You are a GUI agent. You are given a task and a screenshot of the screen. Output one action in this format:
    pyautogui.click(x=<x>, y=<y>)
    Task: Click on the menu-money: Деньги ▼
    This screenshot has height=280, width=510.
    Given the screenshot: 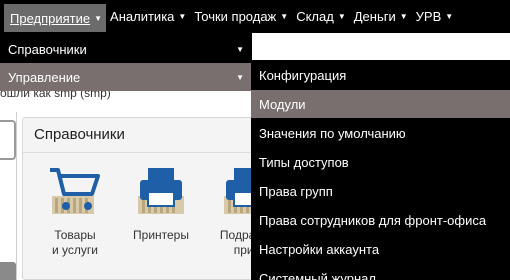 What is the action you would take?
    pyautogui.click(x=381, y=16)
    